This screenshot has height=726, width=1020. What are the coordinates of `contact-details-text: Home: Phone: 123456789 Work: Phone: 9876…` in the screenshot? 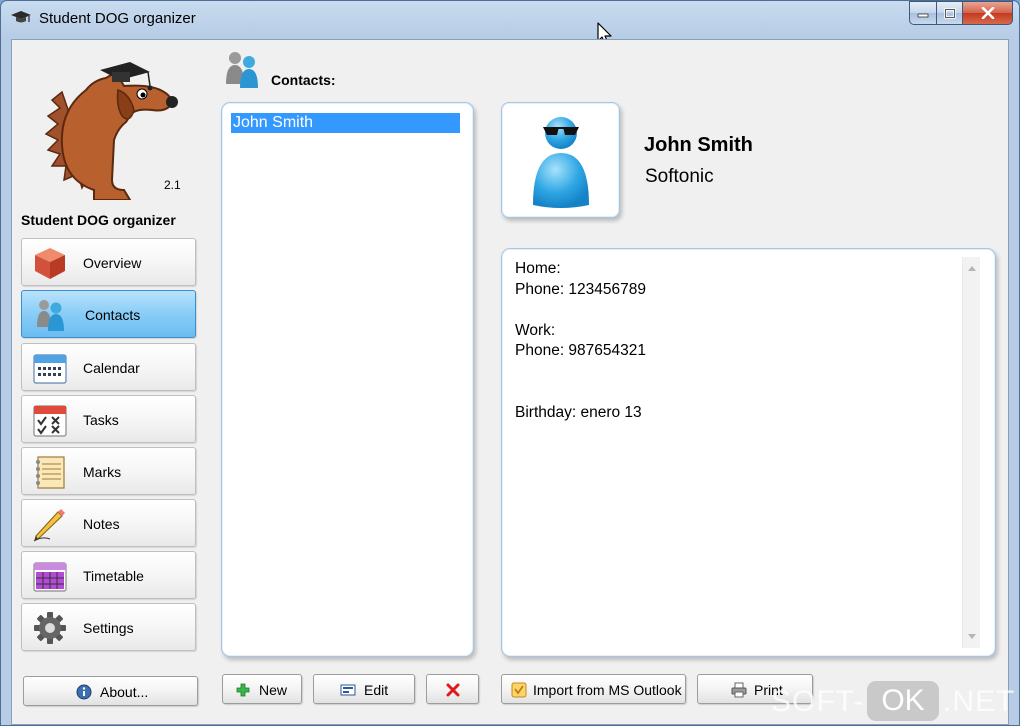 It's located at (581, 340).